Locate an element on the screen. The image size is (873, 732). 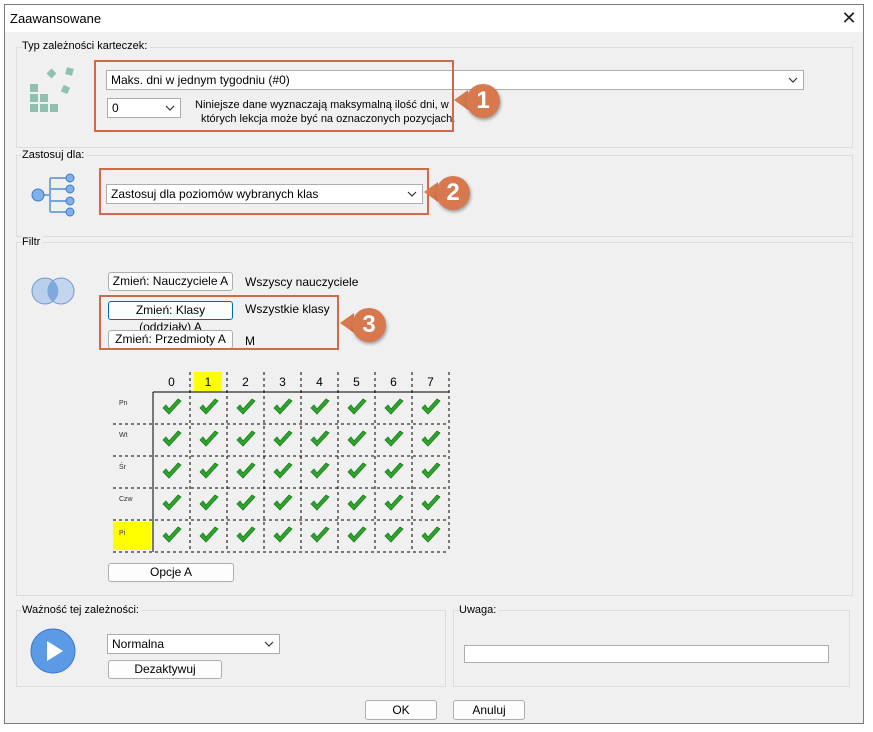
title-bar: Zaawansowane ✕ is located at coordinates (434, 18).